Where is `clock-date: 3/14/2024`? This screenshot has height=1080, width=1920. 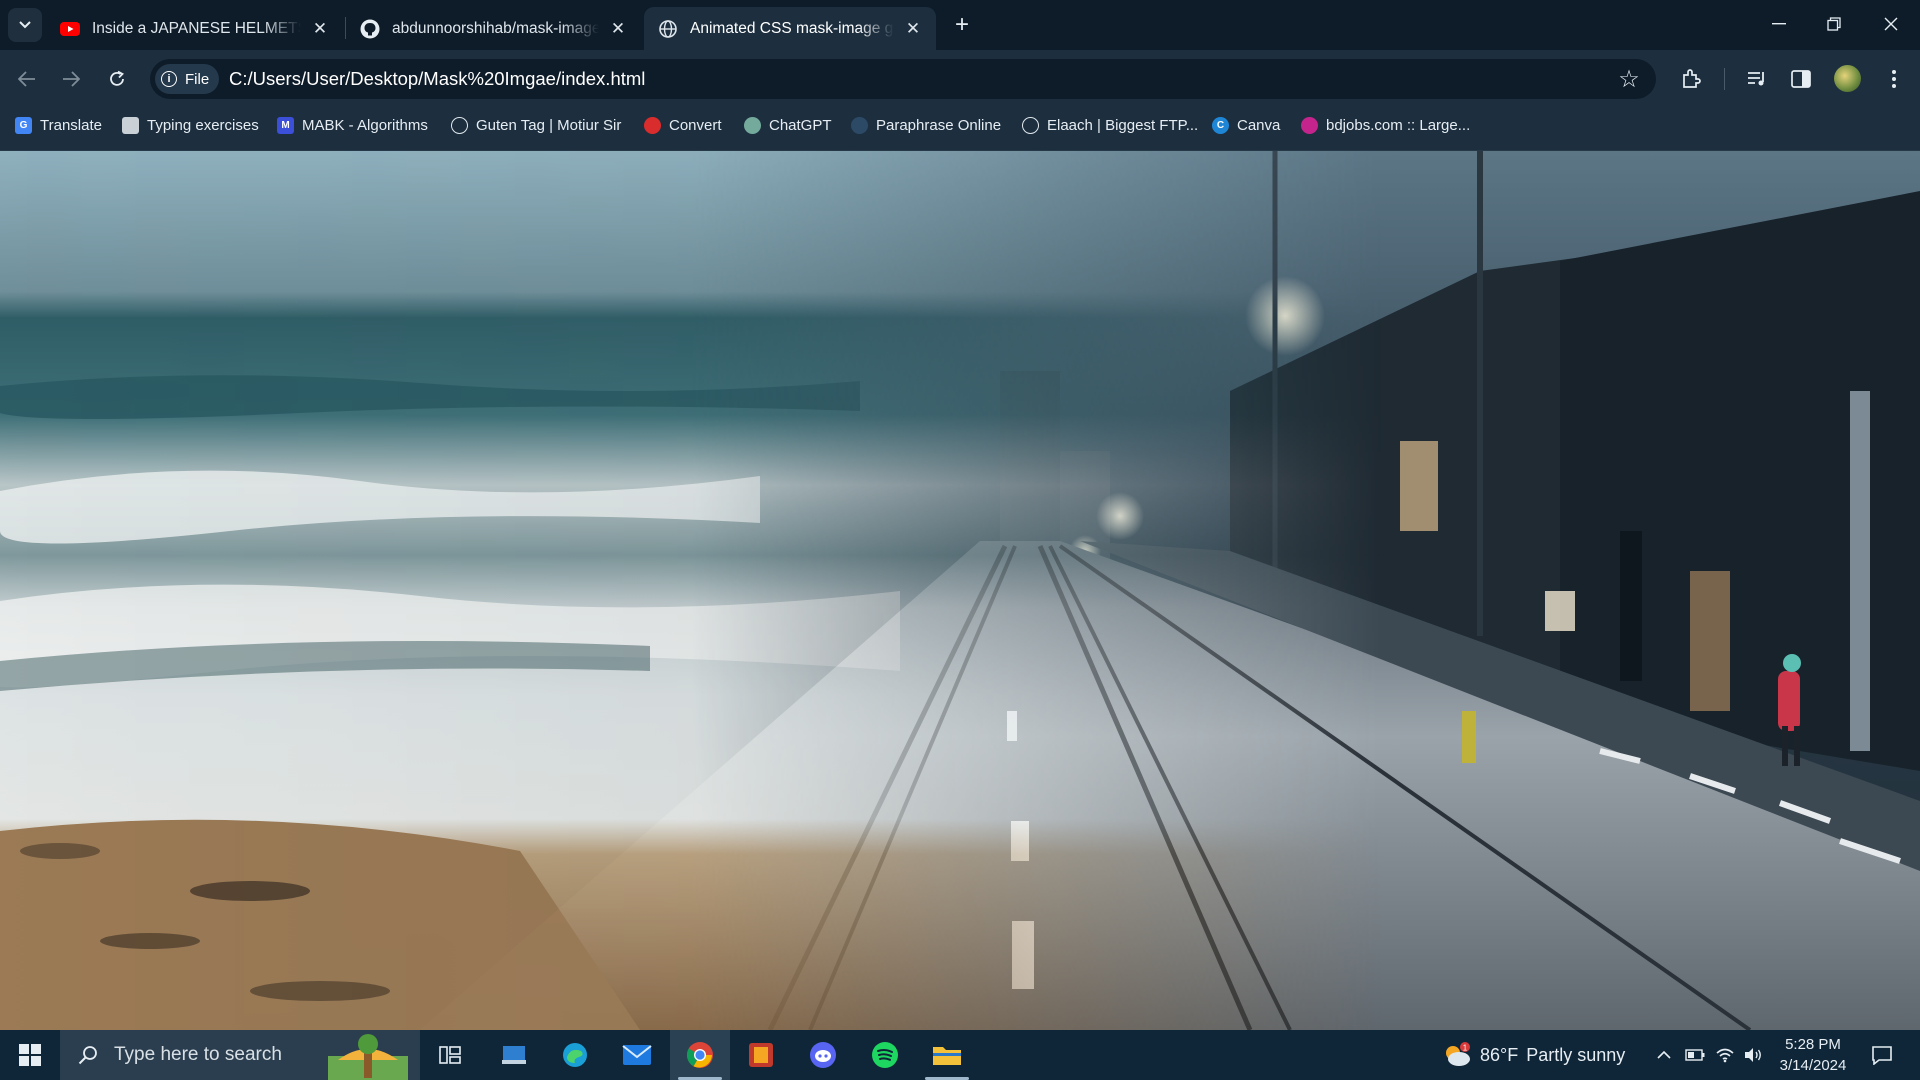
clock-date: 3/14/2024 is located at coordinates (1813, 1065).